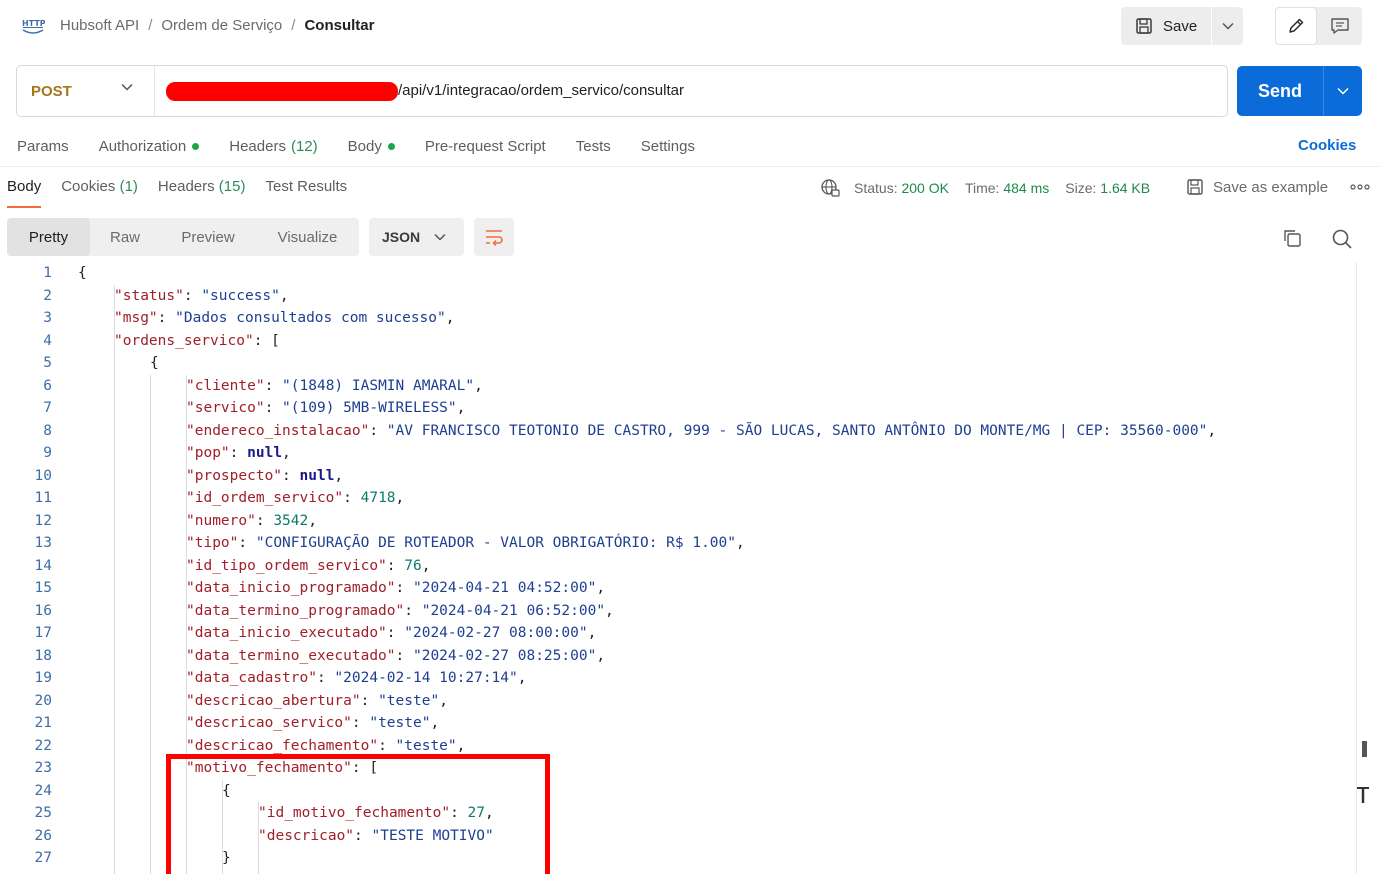 The image size is (1380, 874). What do you see at coordinates (668, 146) in the screenshot?
I see `tab-settings: Settings` at bounding box center [668, 146].